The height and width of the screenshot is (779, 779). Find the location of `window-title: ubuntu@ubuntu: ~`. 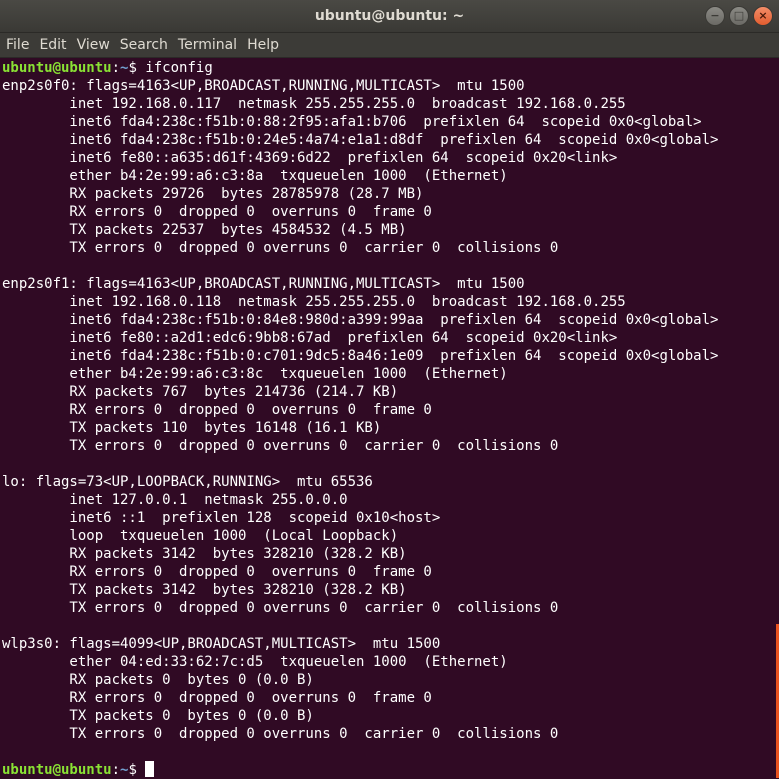

window-title: ubuntu@ubuntu: ~ is located at coordinates (389, 16).